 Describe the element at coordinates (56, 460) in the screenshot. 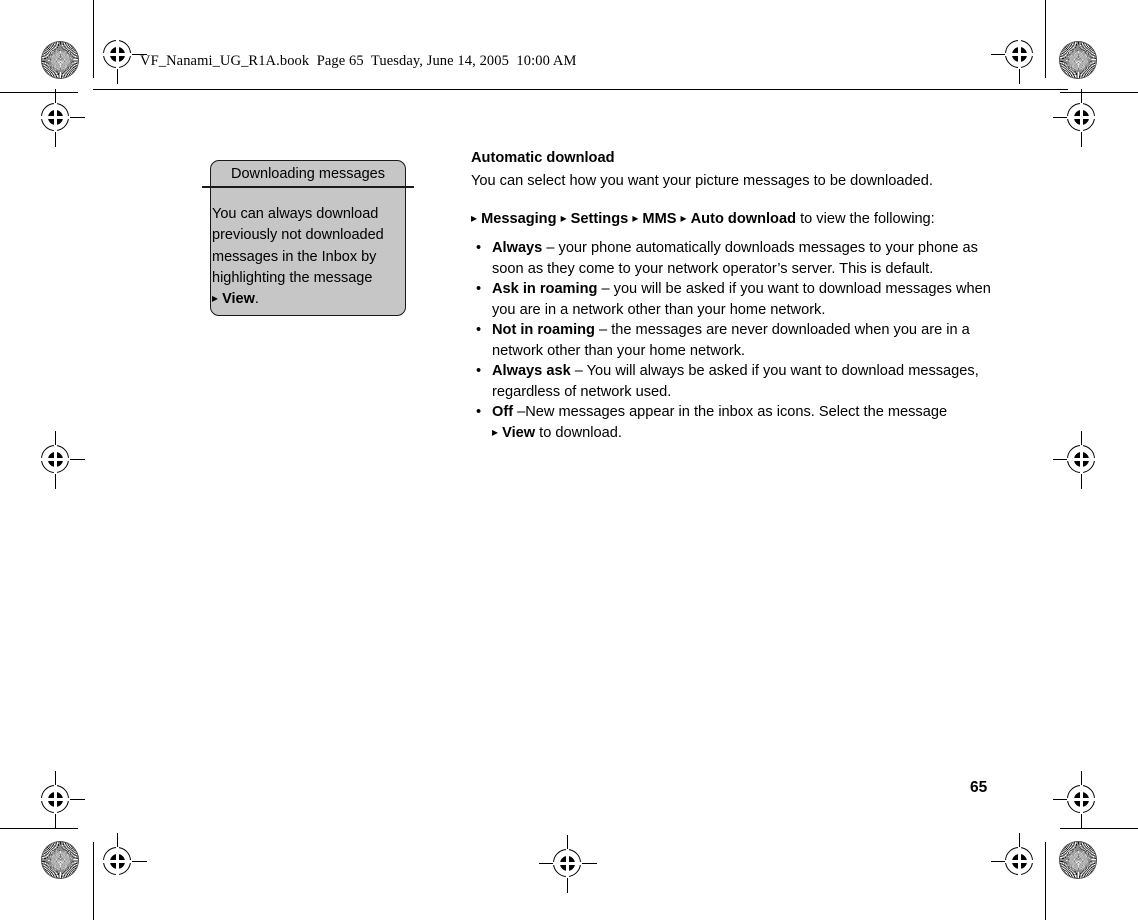

I see `registration-mark-left-middle` at that location.